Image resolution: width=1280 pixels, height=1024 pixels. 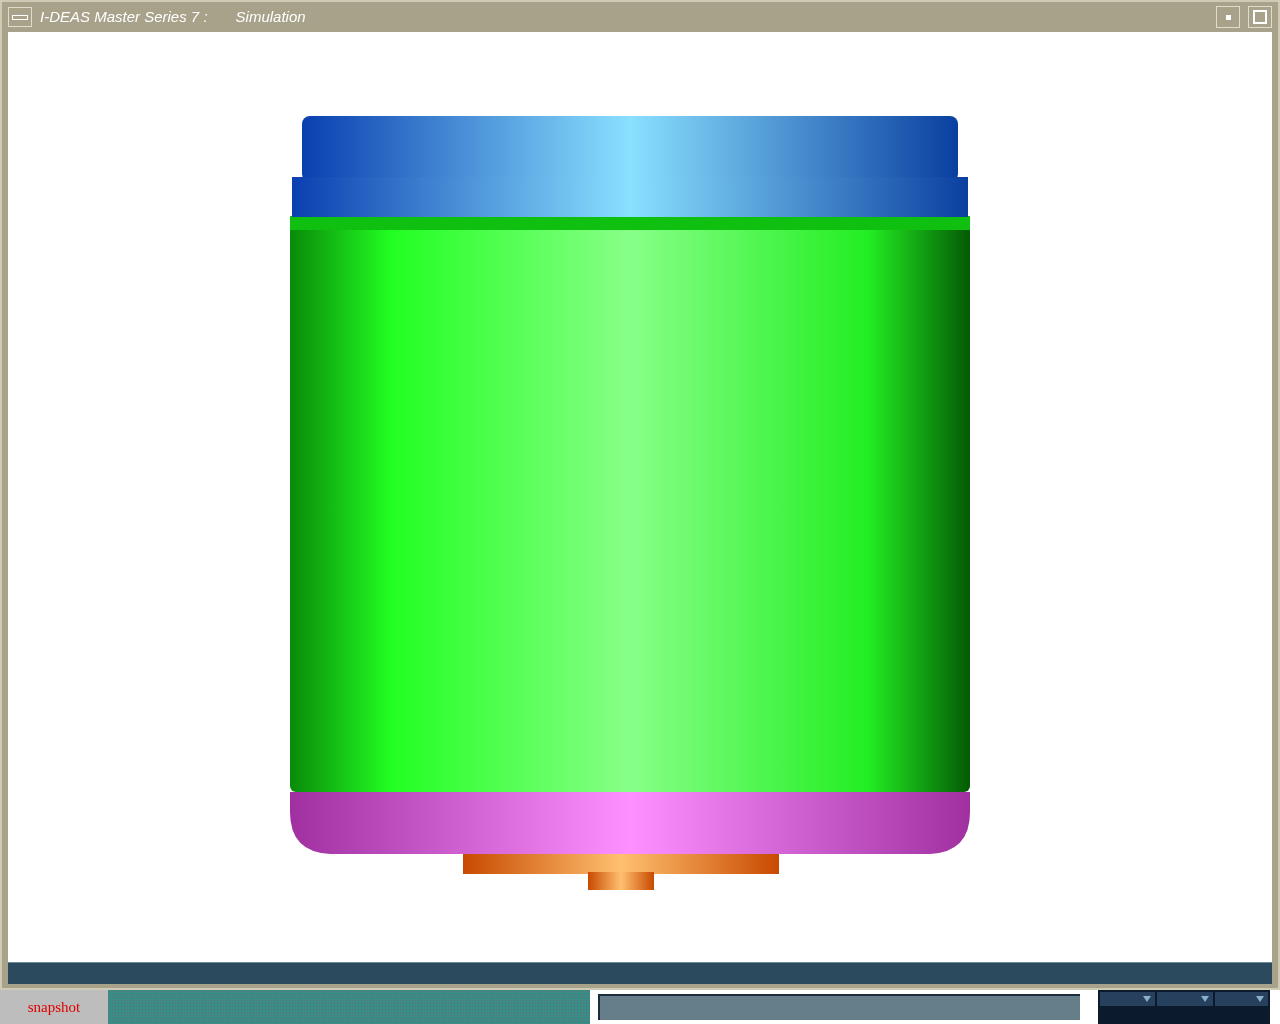 I want to click on window-title: I-DEAS Master Series 7 :, so click(x=124, y=16).